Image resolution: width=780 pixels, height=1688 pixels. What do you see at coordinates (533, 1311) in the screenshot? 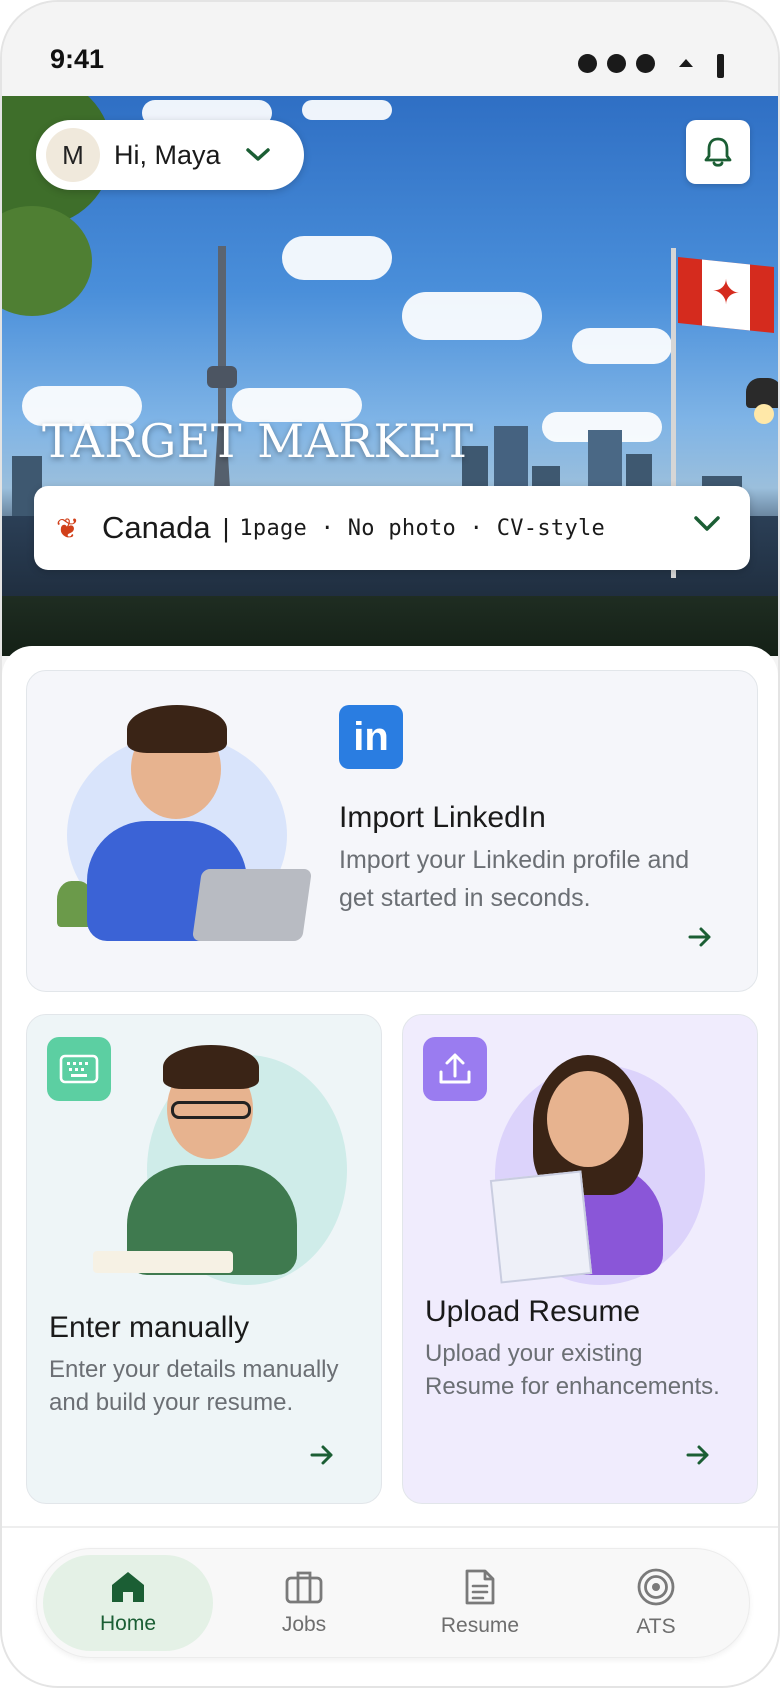
I see `card-title: Upload Resume` at bounding box center [533, 1311].